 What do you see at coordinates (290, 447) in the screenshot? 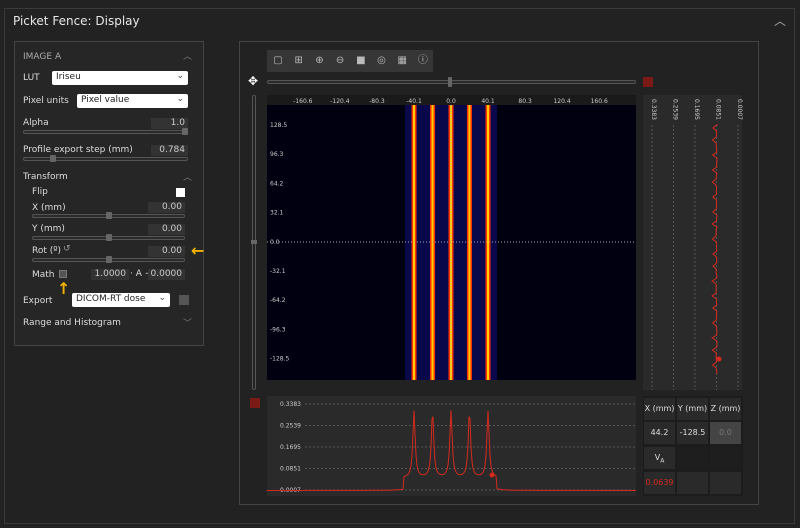
I see `h-profile-tick: 0.1695` at bounding box center [290, 447].